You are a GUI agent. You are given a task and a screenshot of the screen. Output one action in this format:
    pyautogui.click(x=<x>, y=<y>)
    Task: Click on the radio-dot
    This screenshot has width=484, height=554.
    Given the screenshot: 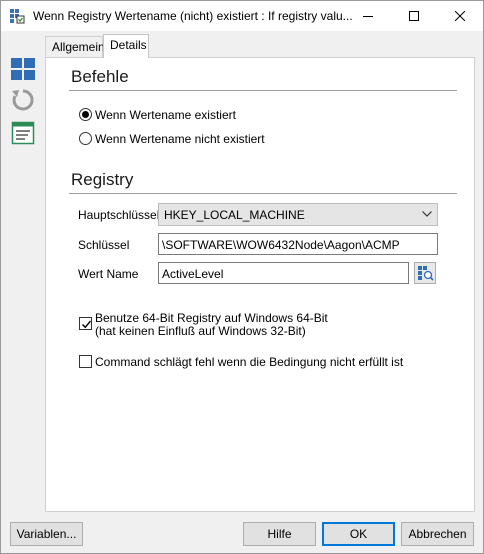 What is the action you would take?
    pyautogui.click(x=85, y=114)
    